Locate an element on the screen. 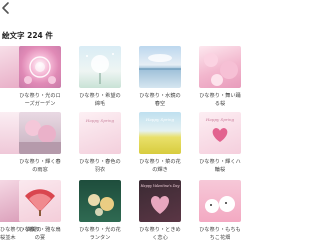  emoji-card: ひな祭り・光のロ ーズガーデン is located at coordinates (42, 77).